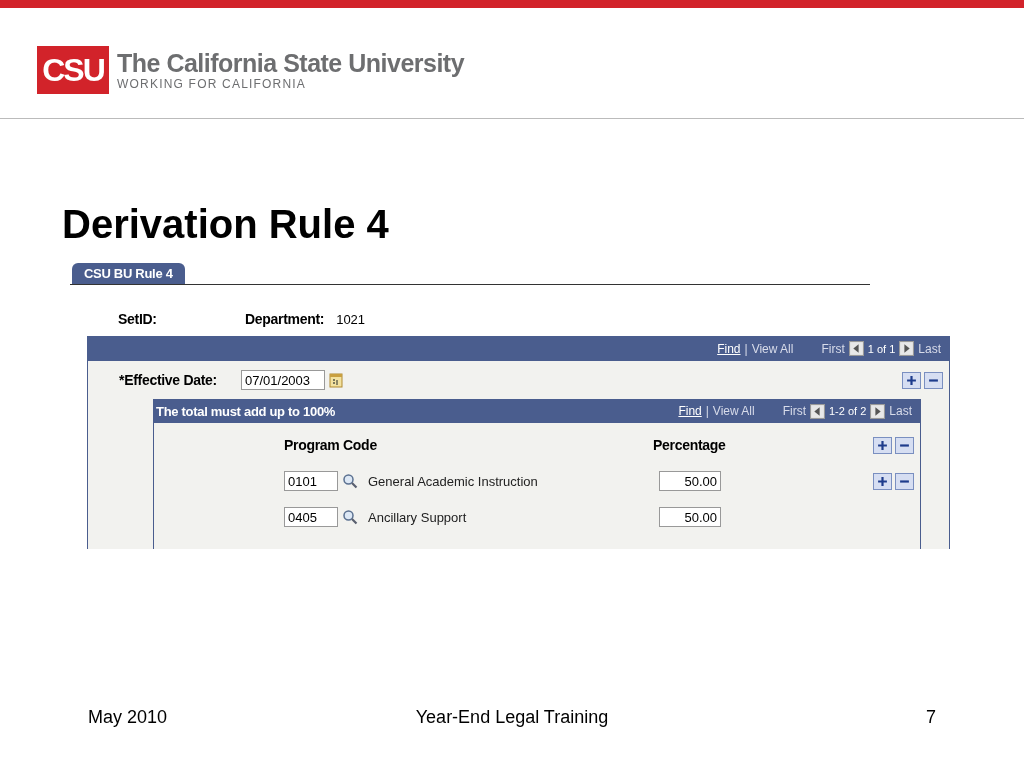 Image resolution: width=1024 pixels, height=768 pixels. Describe the element at coordinates (246, 411) in the screenshot. I see `grid-title: The total must add up to 100%` at that location.